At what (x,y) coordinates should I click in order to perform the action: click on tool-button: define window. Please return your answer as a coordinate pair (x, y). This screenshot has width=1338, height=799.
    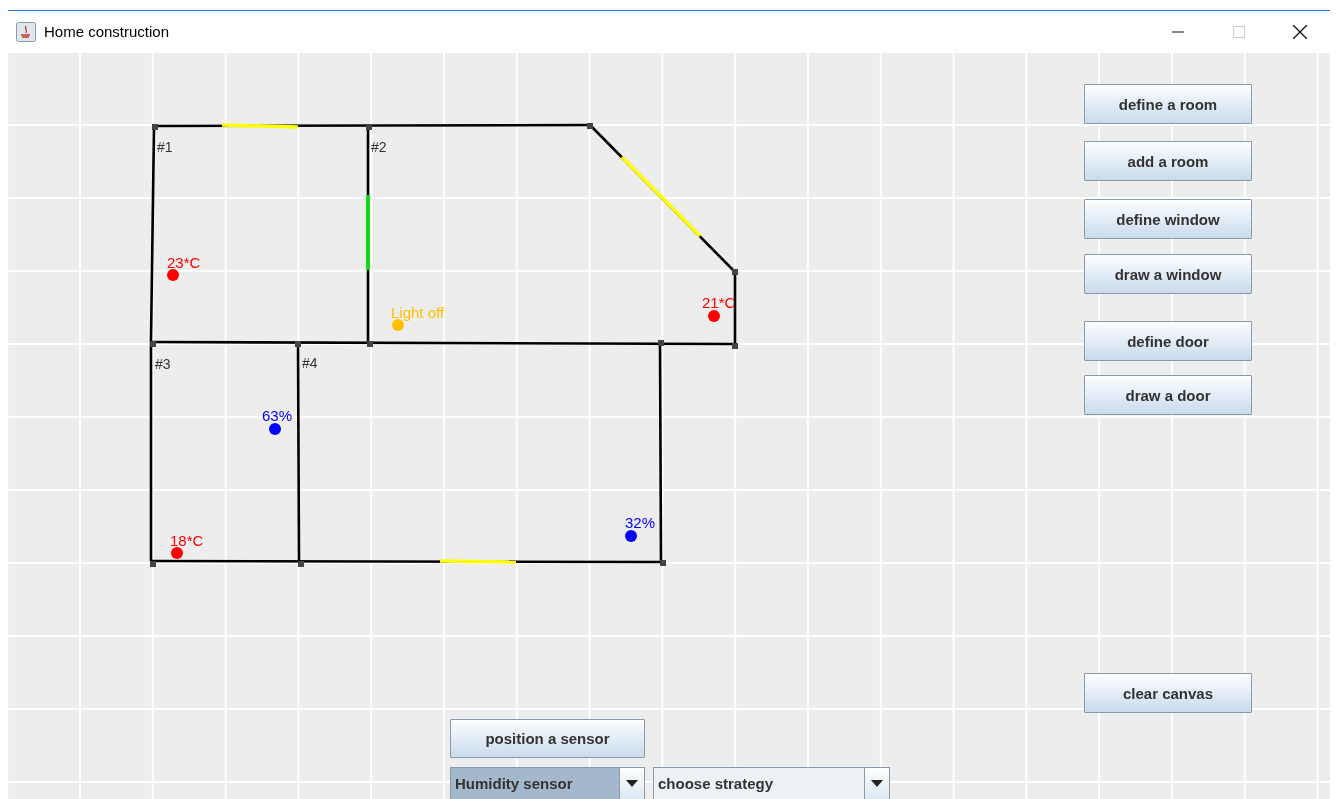
    Looking at the image, I should click on (1168, 219).